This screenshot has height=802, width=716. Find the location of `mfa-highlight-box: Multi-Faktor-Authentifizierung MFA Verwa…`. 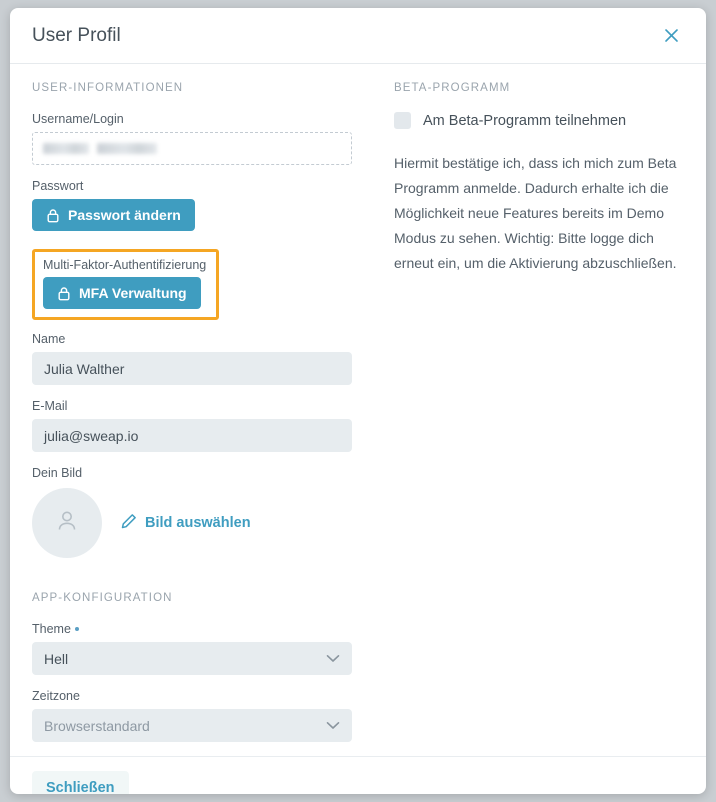

mfa-highlight-box: Multi-Faktor-Authentifizierung MFA Verwa… is located at coordinates (126, 284).